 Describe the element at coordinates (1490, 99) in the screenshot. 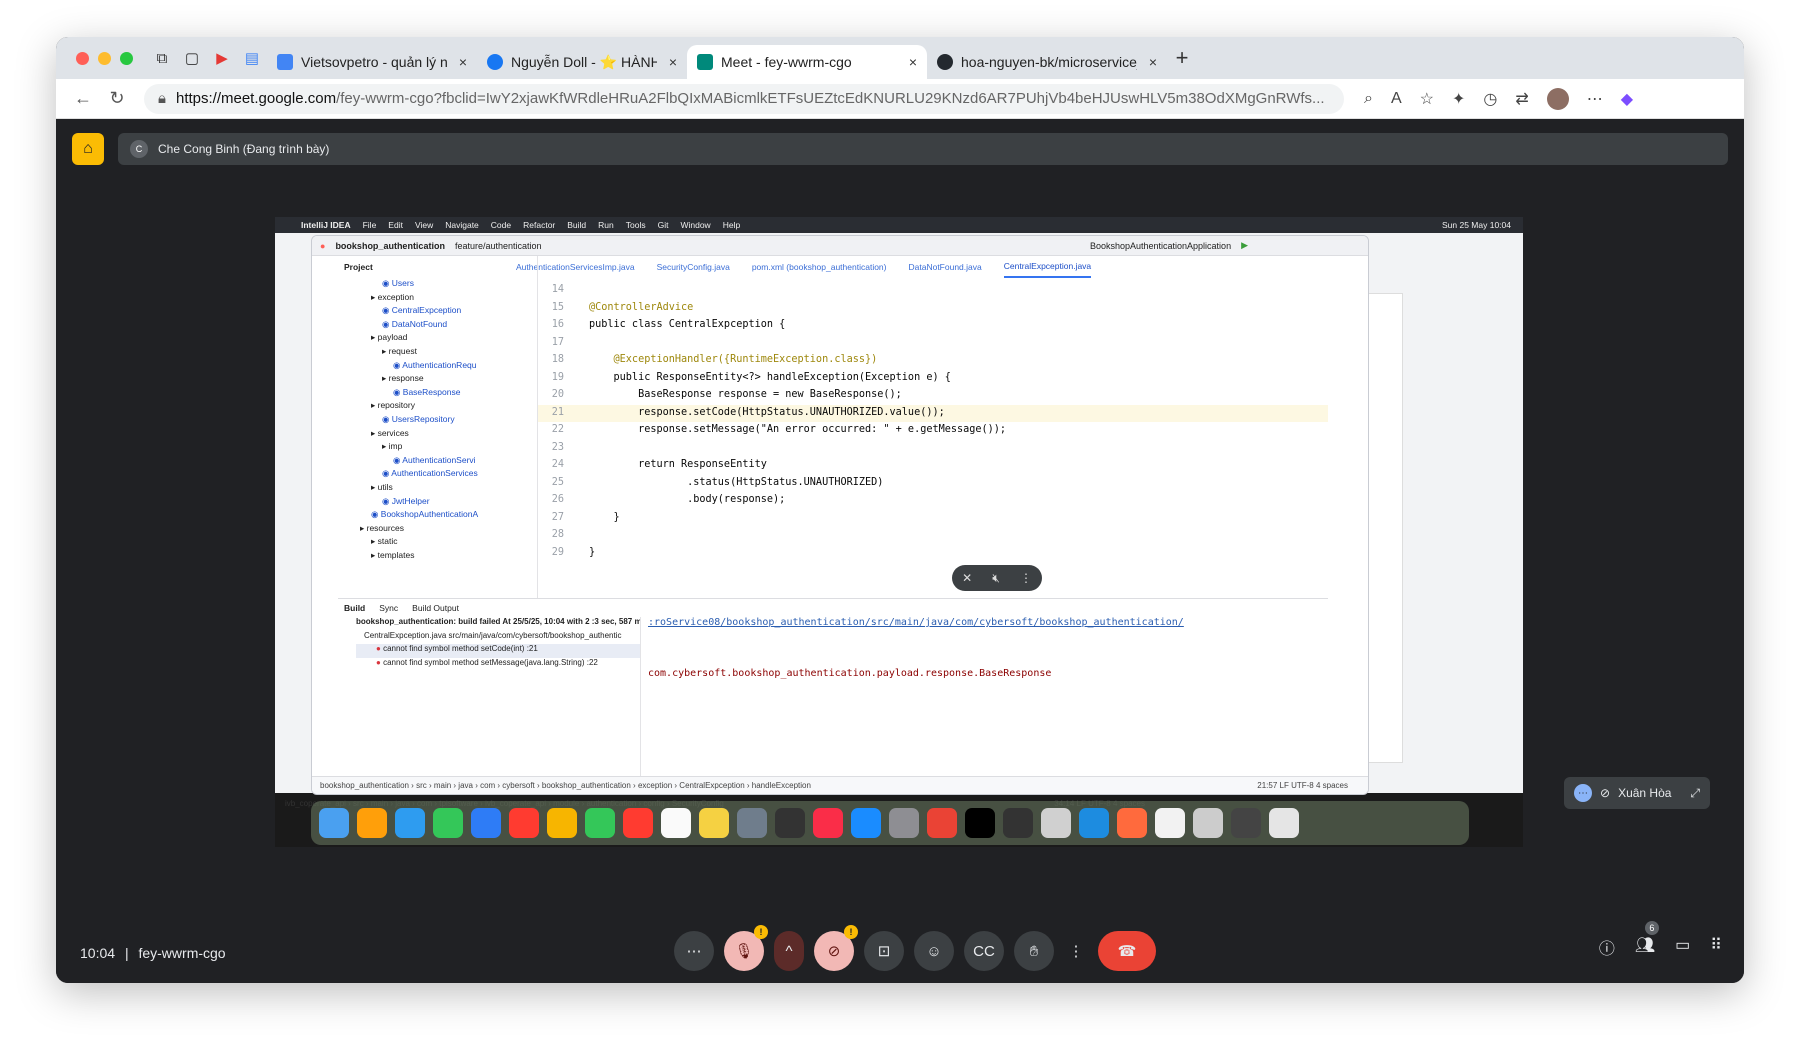

I see `history-icon: ◷` at that location.